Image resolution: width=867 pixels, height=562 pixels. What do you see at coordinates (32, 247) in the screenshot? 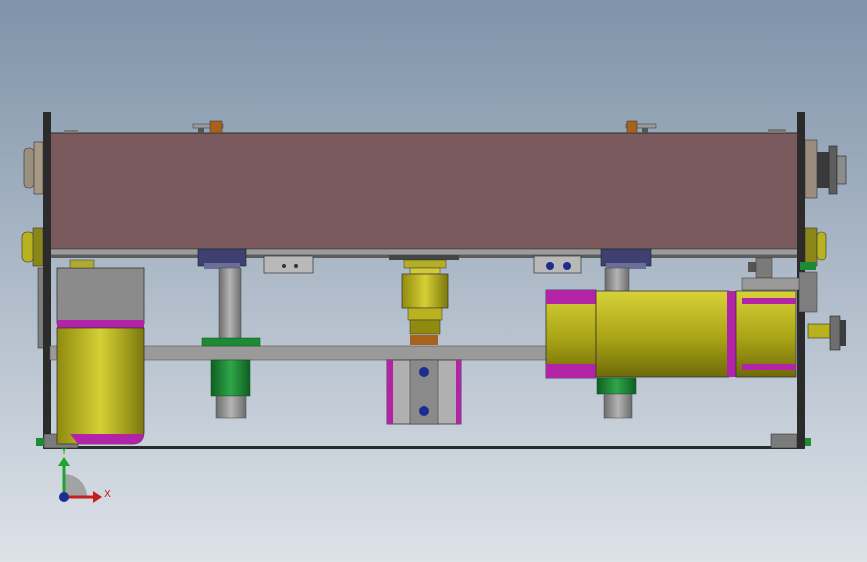
I see `left-pulley-lower` at bounding box center [32, 247].